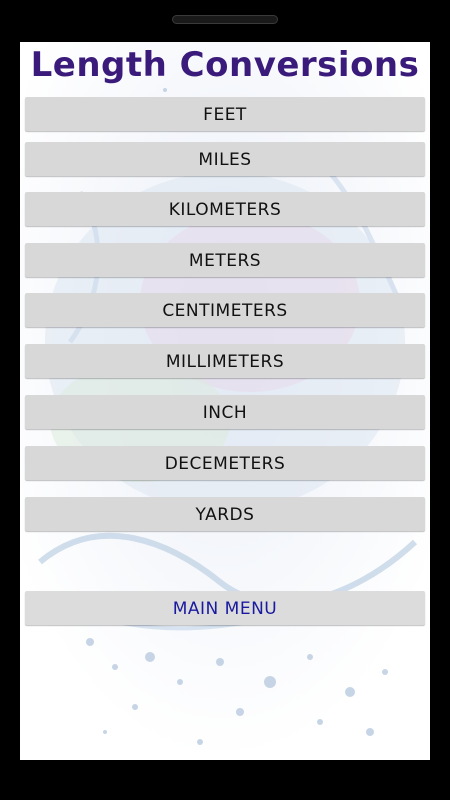 The image size is (450, 800). Describe the element at coordinates (225, 65) in the screenshot. I see `page-title: Length Conversions` at that location.